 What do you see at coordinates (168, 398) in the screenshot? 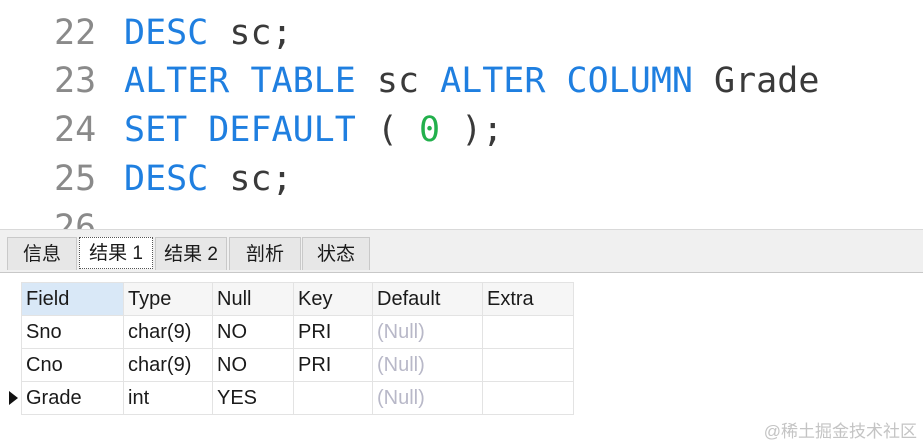
I see `table-cell: int` at bounding box center [168, 398].